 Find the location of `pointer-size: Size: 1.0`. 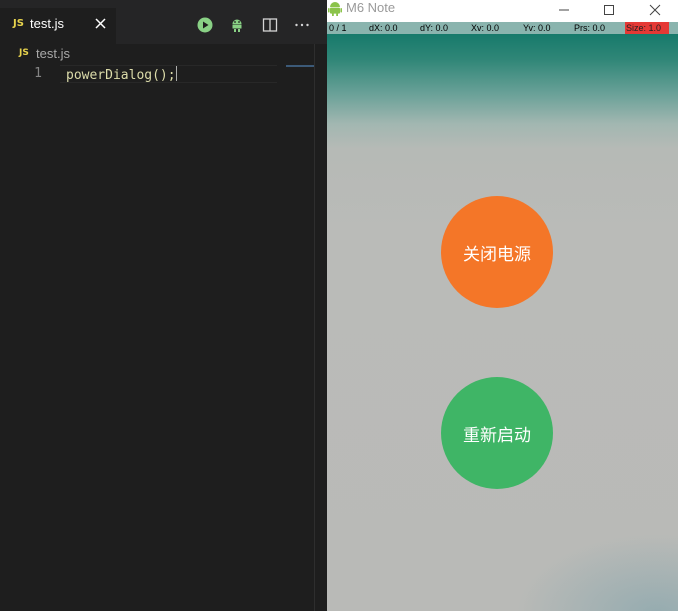

pointer-size: Size: 1.0 is located at coordinates (647, 28).